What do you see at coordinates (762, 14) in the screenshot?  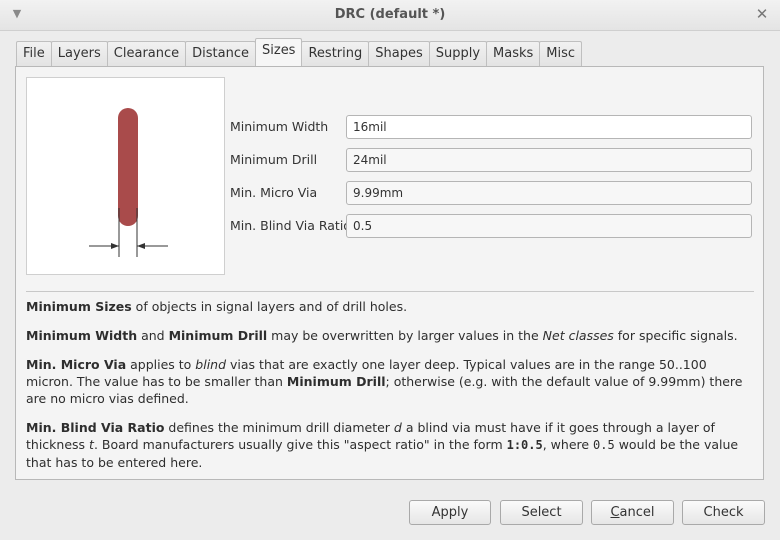 I see `close-icon: ✕` at bounding box center [762, 14].